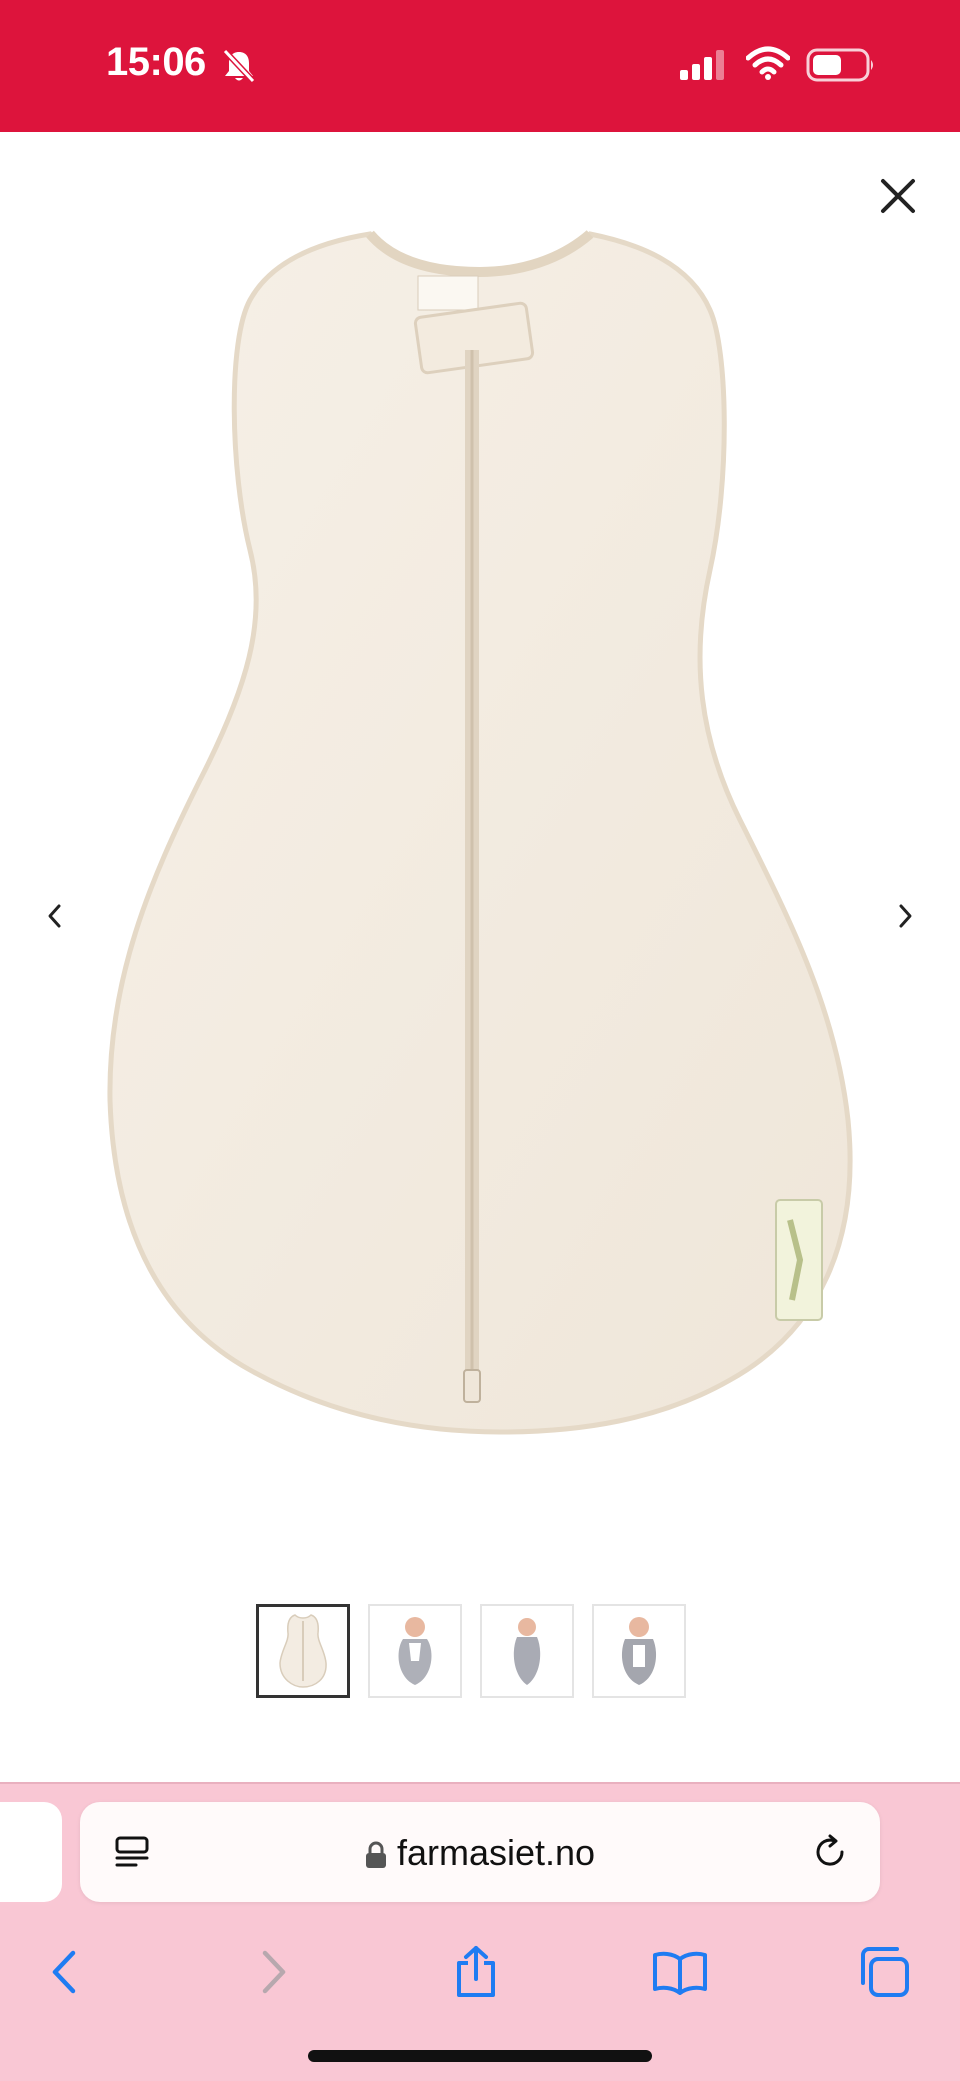  I want to click on browser-toolbar: farmasiet.no, so click(480, 1931).